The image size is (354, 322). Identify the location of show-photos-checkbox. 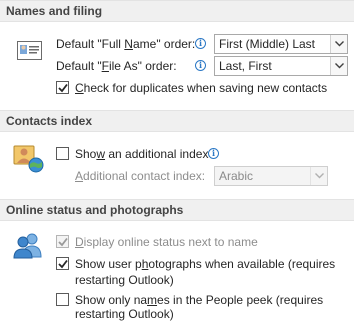
(62, 263).